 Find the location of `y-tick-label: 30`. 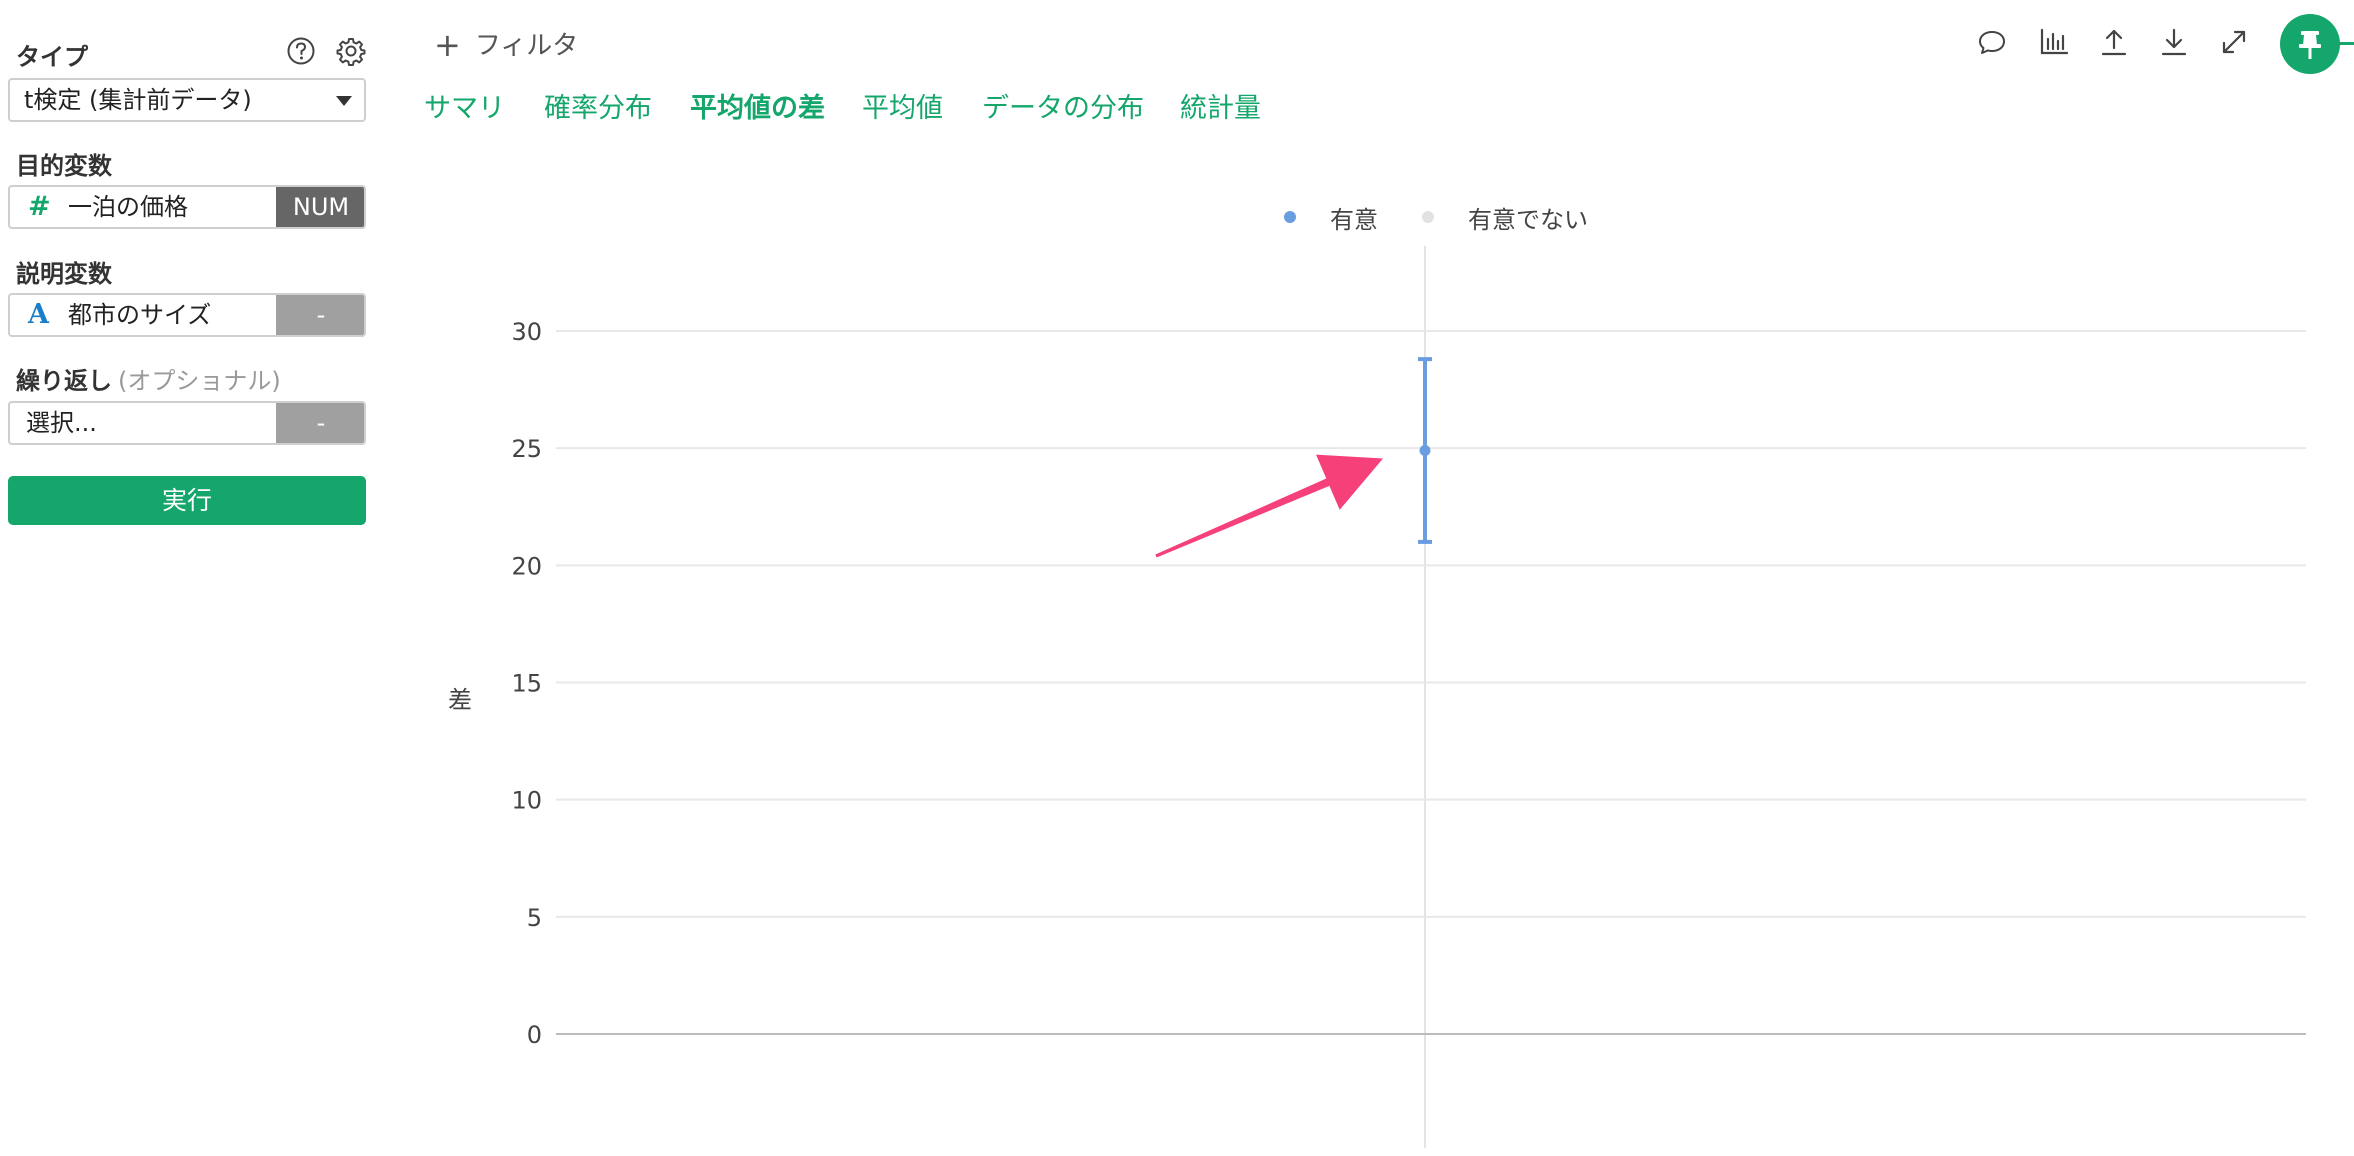

y-tick-label: 30 is located at coordinates (526, 332).